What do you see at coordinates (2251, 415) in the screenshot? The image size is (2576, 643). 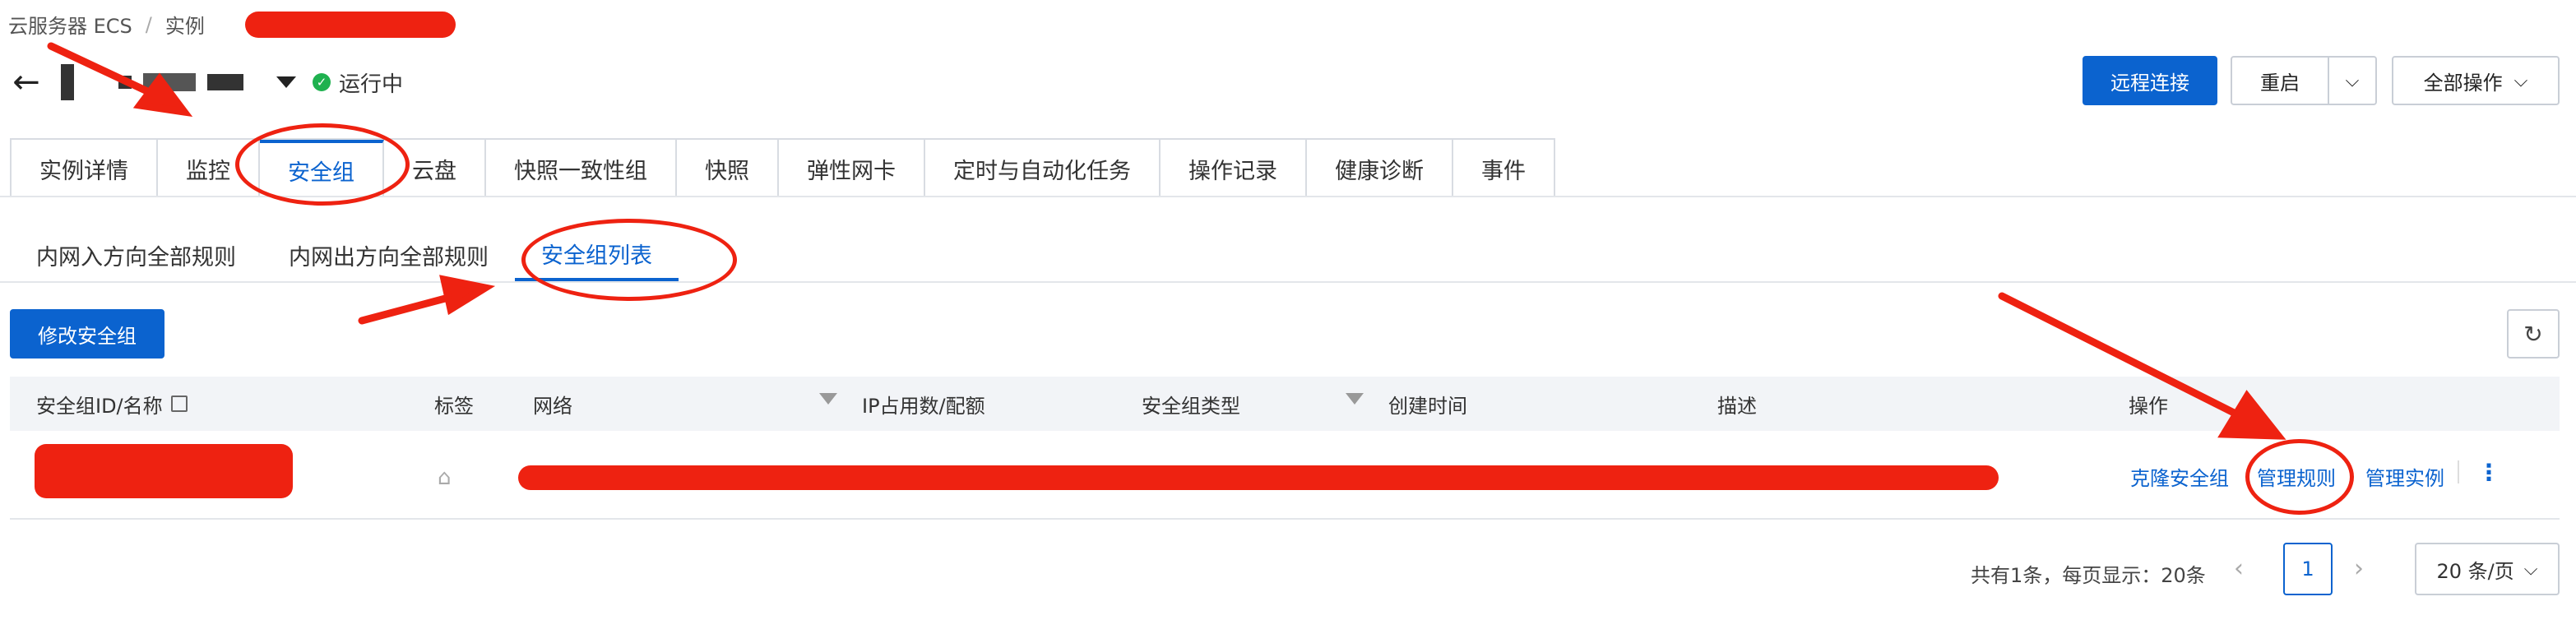 I see `annotation-arrow-3-head` at bounding box center [2251, 415].